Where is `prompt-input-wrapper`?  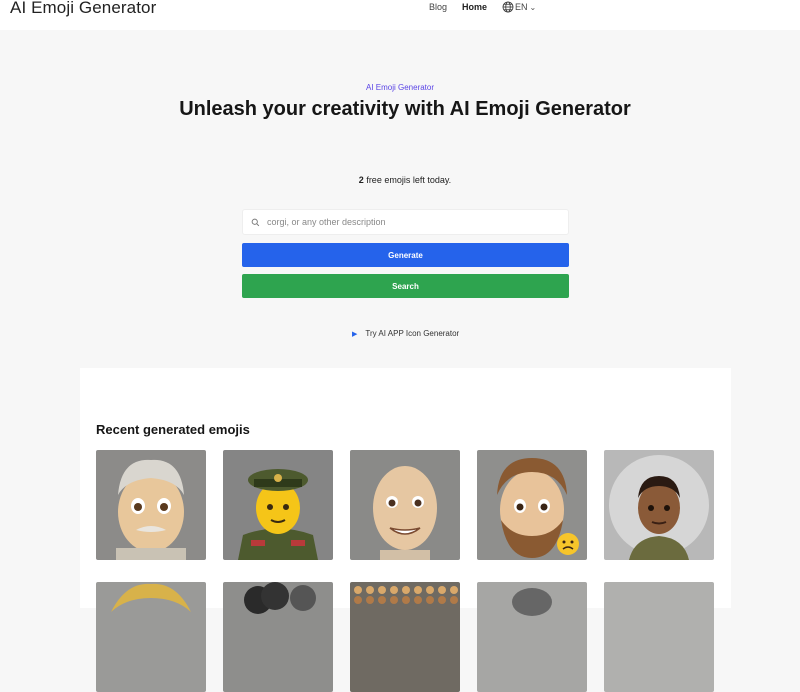 prompt-input-wrapper is located at coordinates (405, 222).